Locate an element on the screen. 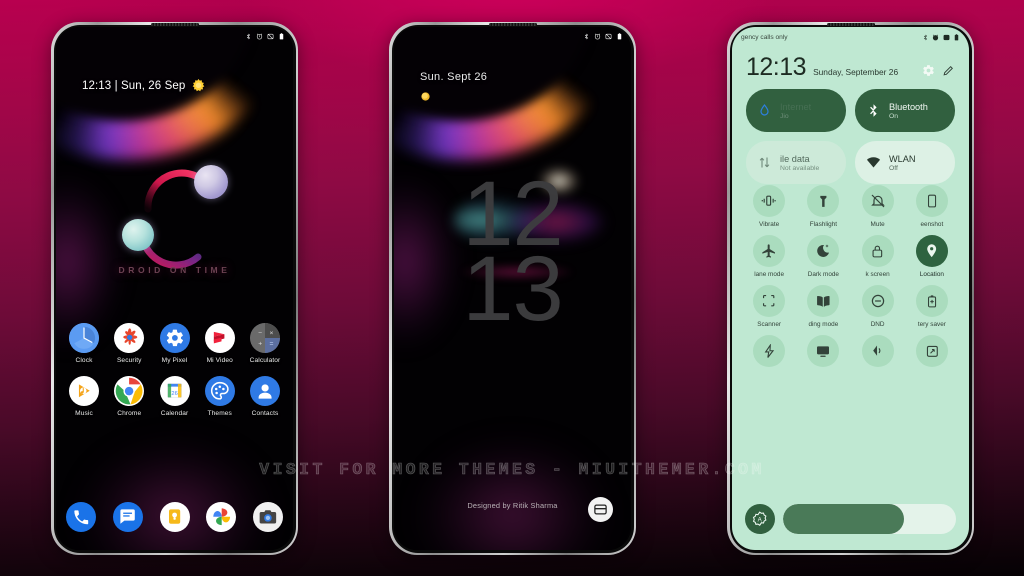 The width and height of the screenshot is (1024, 576). qtile-lock-screen: k screen is located at coordinates (878, 256).